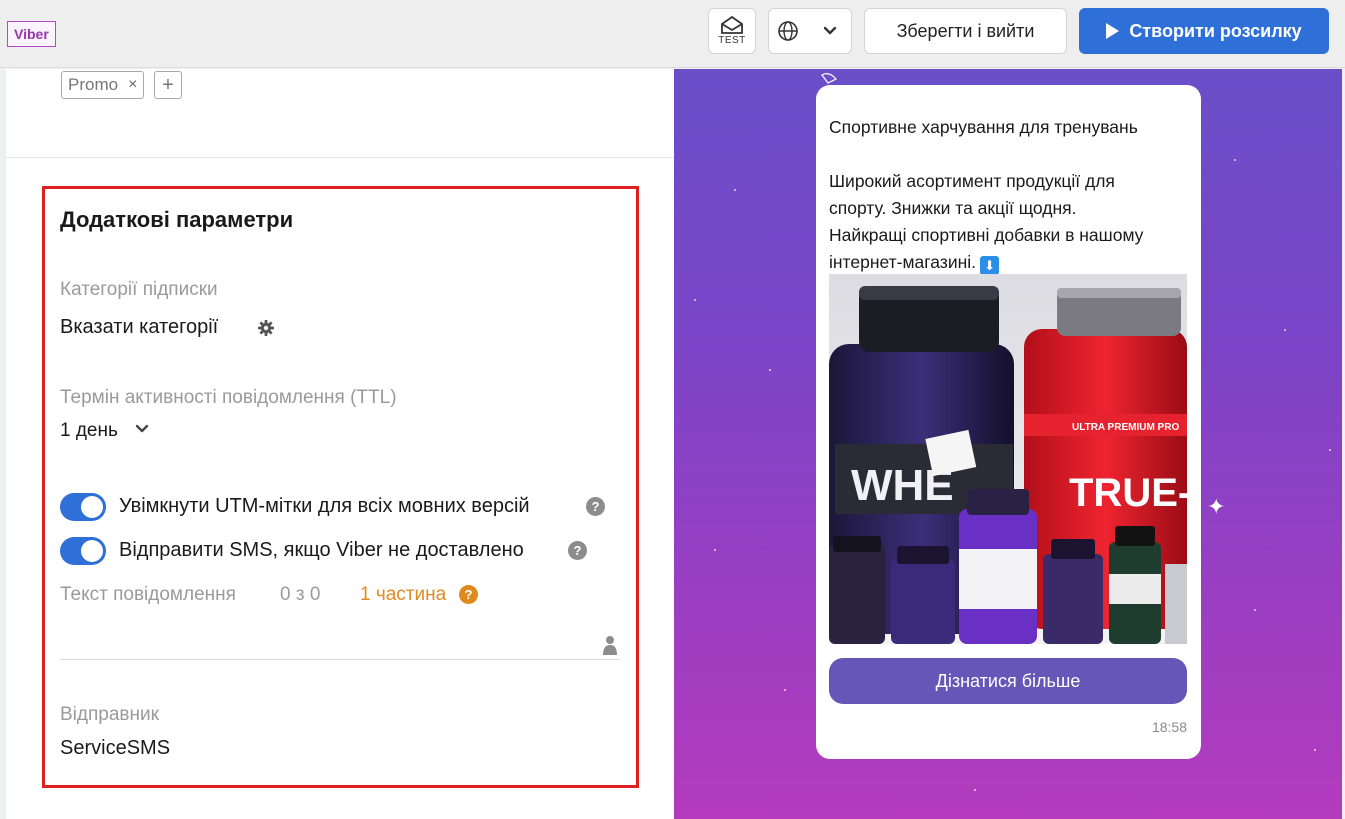  What do you see at coordinates (972, 181) in the screenshot?
I see `message-line: Широкий асортимент продукції для` at bounding box center [972, 181].